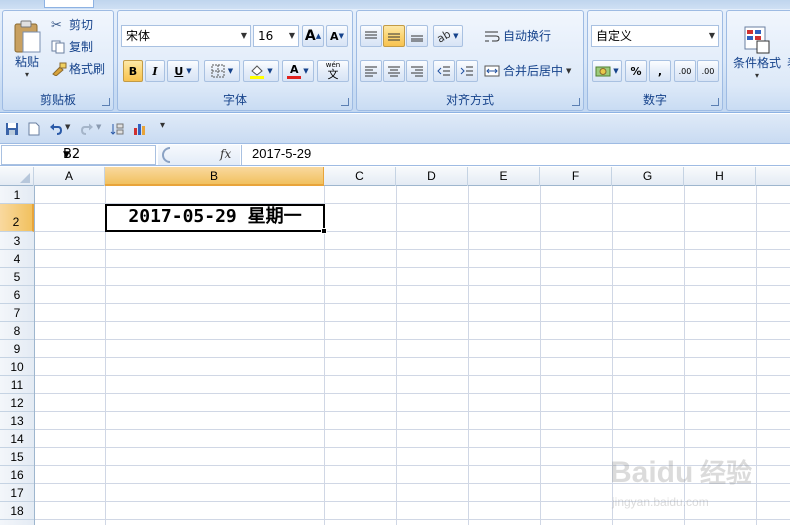 This screenshot has height=525, width=790. What do you see at coordinates (257, 72) in the screenshot?
I see `fill-bucket-icon` at bounding box center [257, 72].